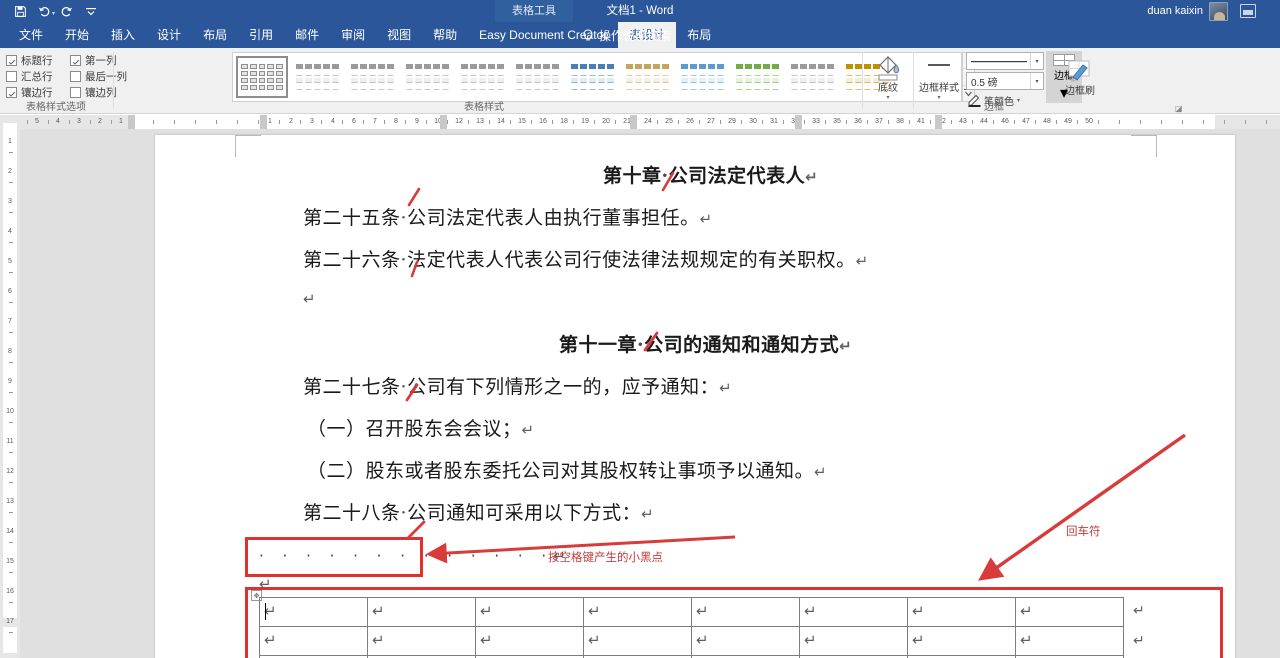  I want to click on tab-home: 开始, so click(77, 35).